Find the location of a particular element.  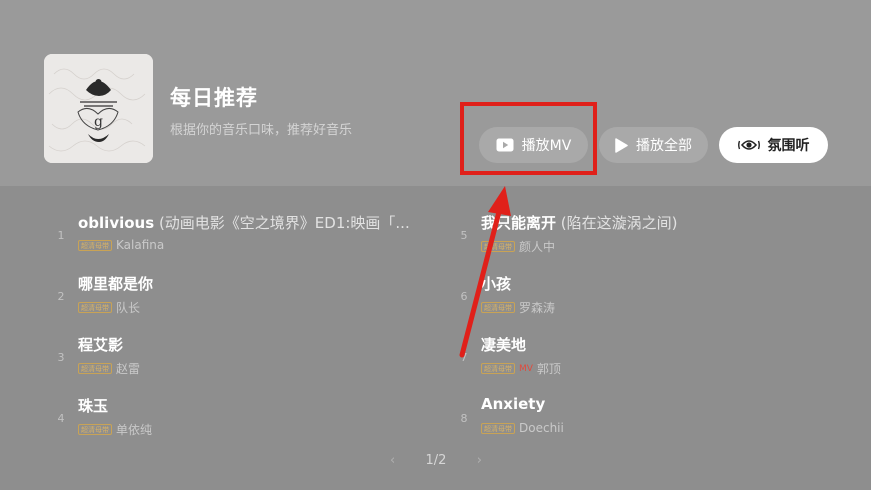

track-name: 凄美地 is located at coordinates (504, 345).